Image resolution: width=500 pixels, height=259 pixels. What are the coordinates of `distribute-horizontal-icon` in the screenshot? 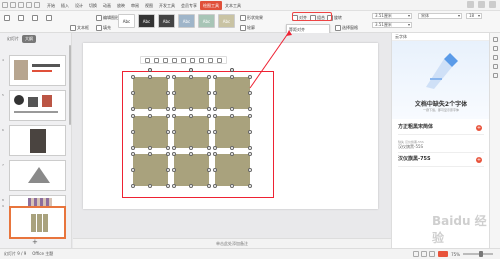 It's located at (201, 60).